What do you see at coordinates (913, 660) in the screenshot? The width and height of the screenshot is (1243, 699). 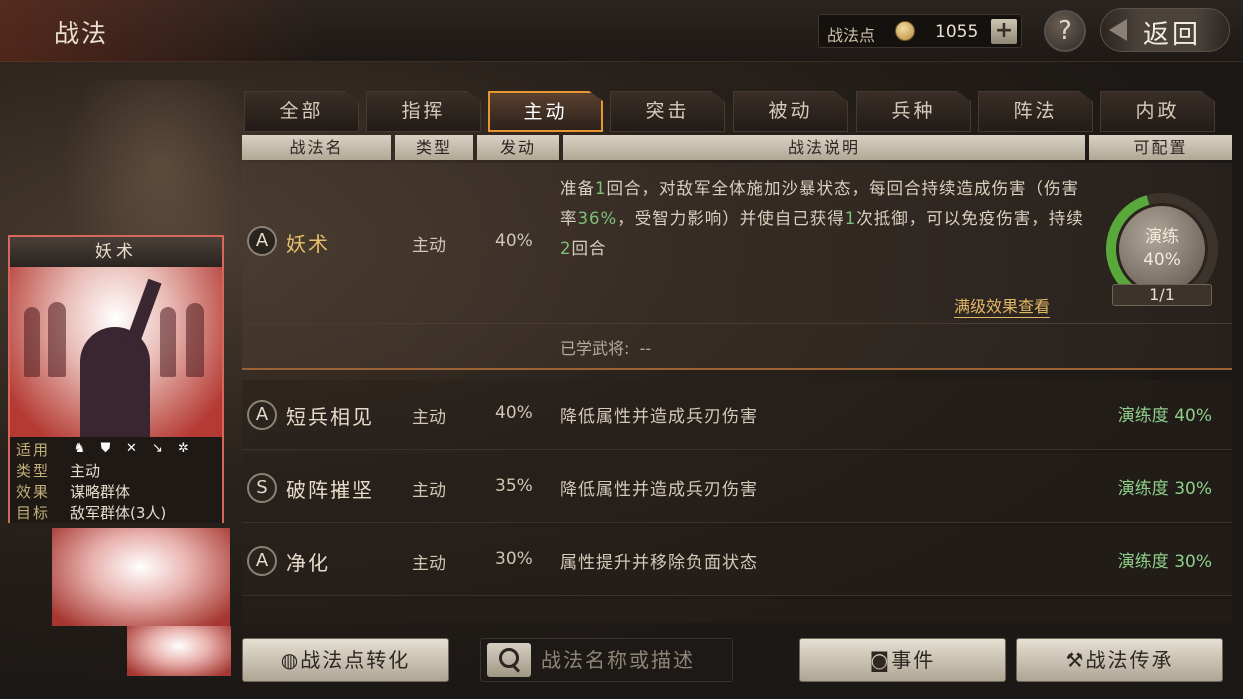 I see `event-label: 事件` at bounding box center [913, 660].